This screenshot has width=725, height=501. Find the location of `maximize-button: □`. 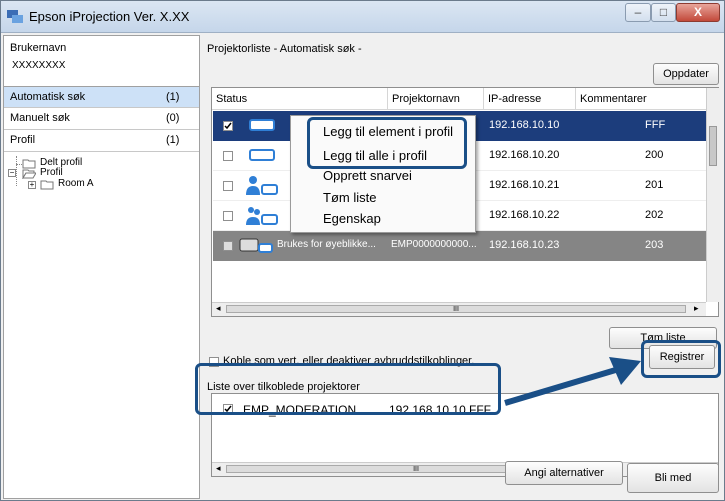

maximize-button: □ is located at coordinates (663, 12).